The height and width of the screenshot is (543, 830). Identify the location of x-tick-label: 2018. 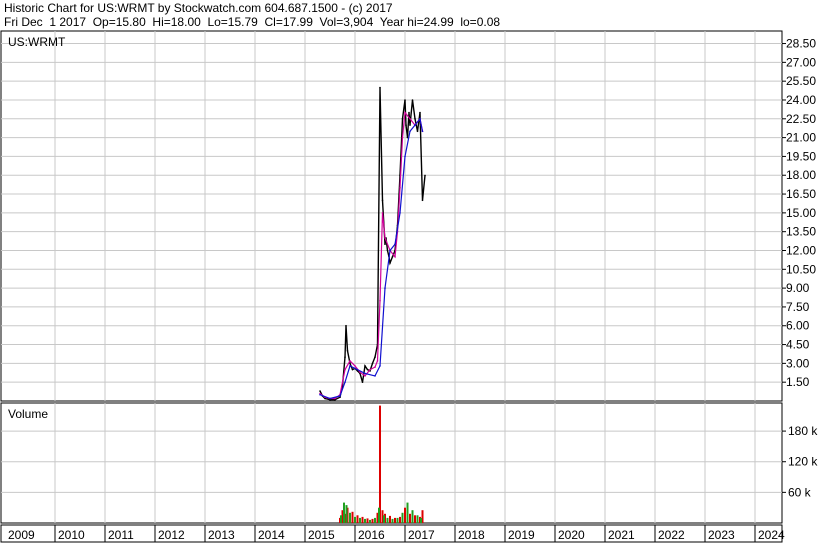
(471, 535).